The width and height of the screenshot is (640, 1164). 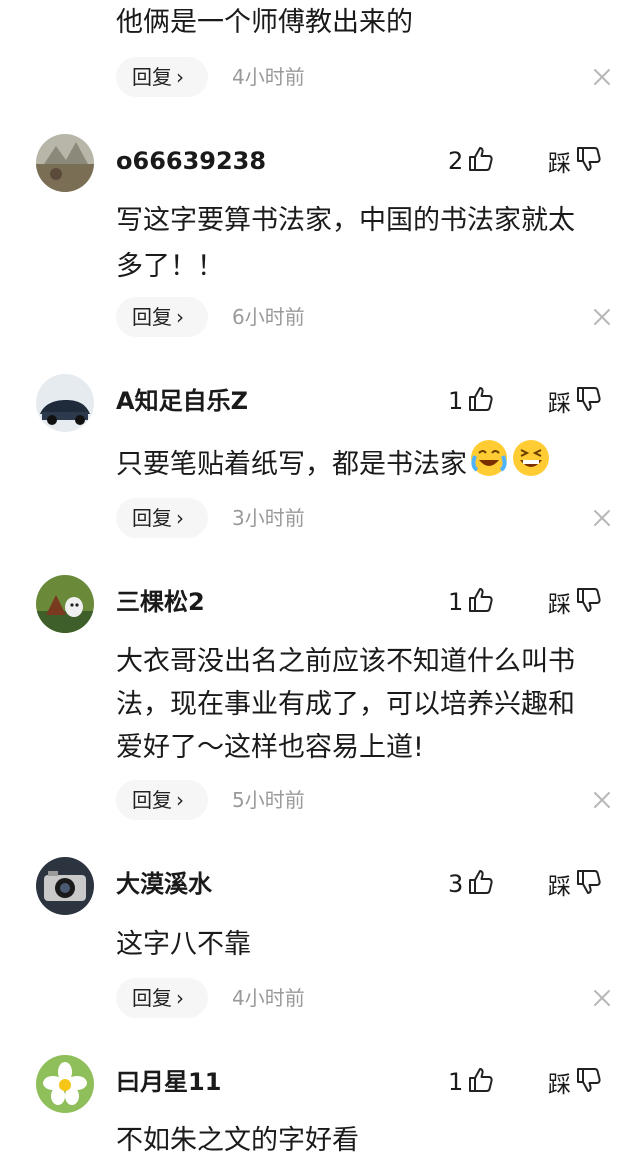 I want to click on like-count: 3, so click(x=456, y=884).